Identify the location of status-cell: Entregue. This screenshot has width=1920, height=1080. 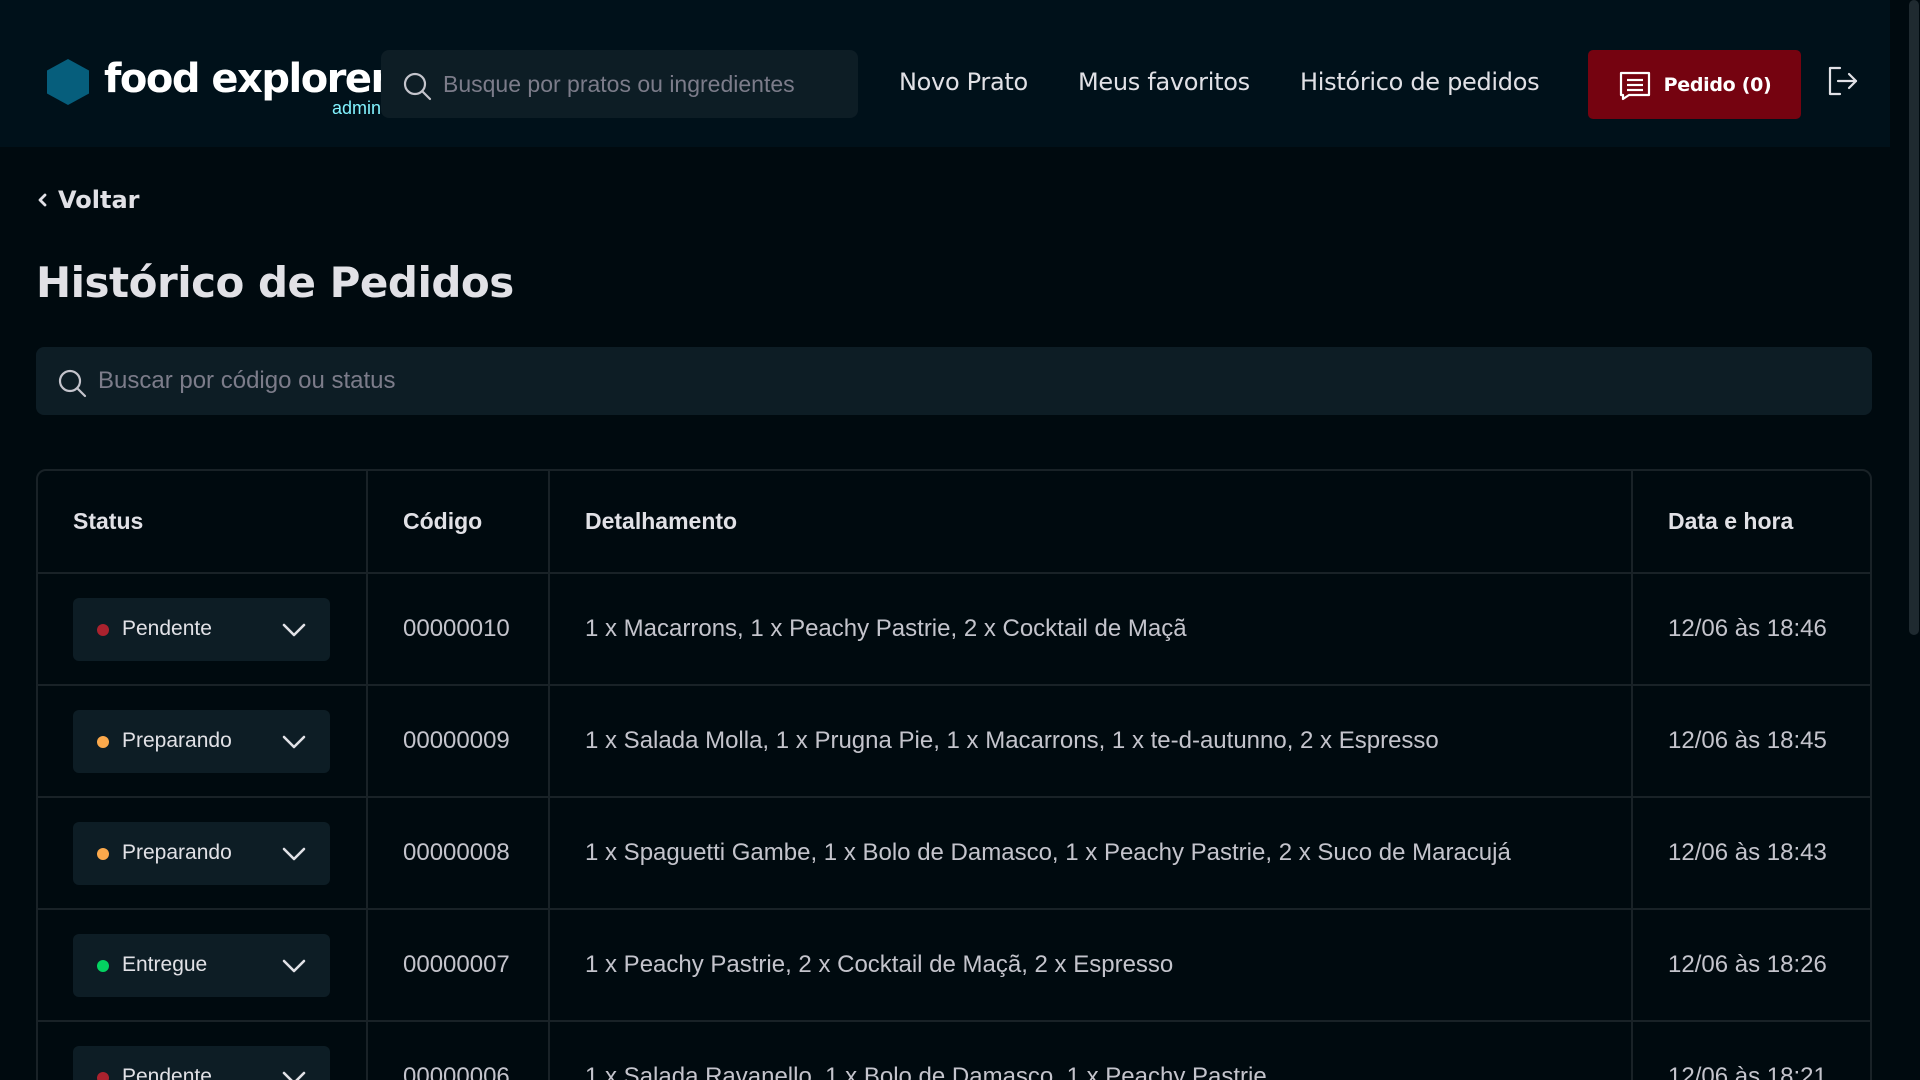
(203, 965).